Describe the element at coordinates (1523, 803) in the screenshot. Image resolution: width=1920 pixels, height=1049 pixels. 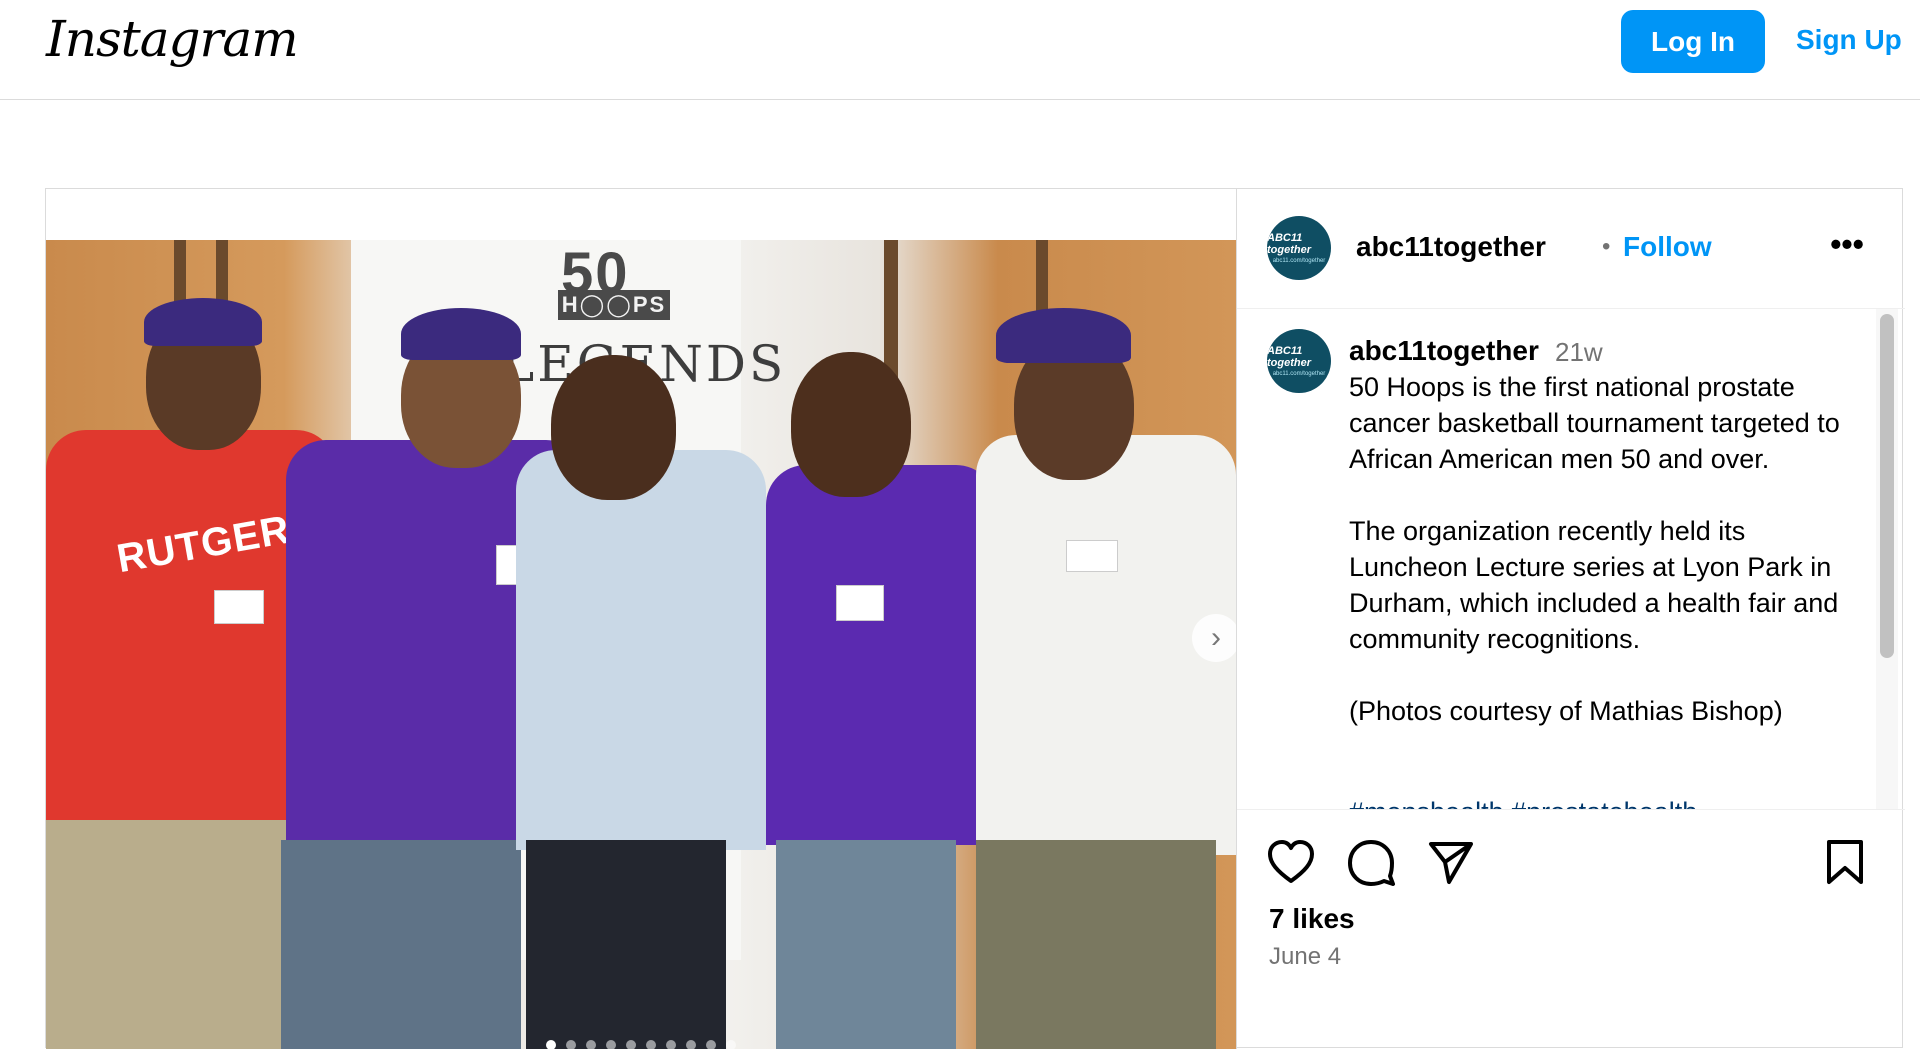
I see `caption-hashtags: #menshealth #prostatehealth` at that location.